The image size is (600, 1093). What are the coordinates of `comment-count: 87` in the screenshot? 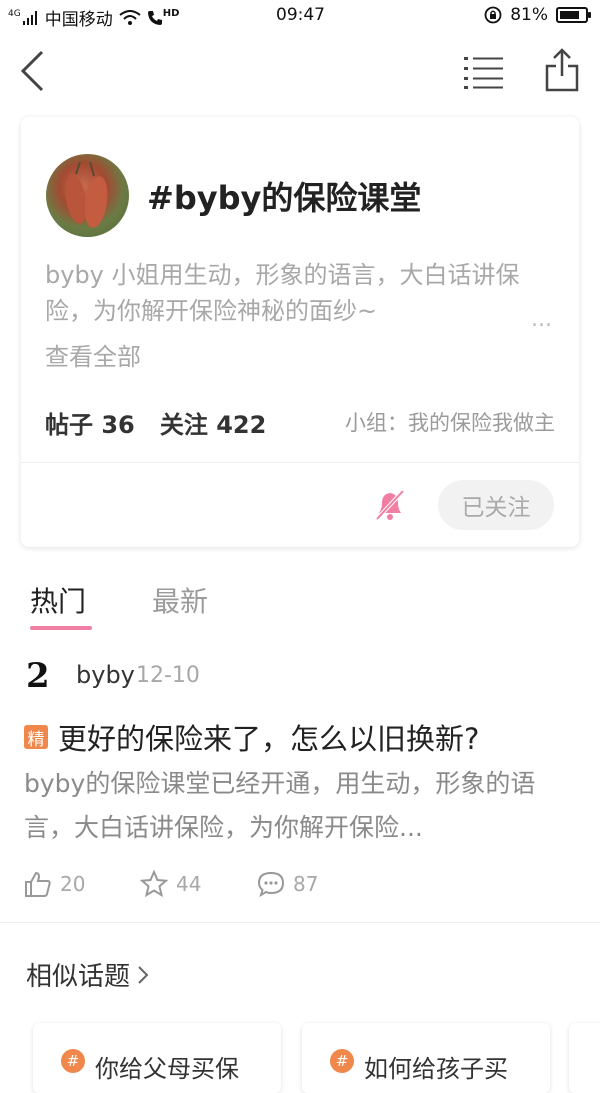 It's located at (306, 884).